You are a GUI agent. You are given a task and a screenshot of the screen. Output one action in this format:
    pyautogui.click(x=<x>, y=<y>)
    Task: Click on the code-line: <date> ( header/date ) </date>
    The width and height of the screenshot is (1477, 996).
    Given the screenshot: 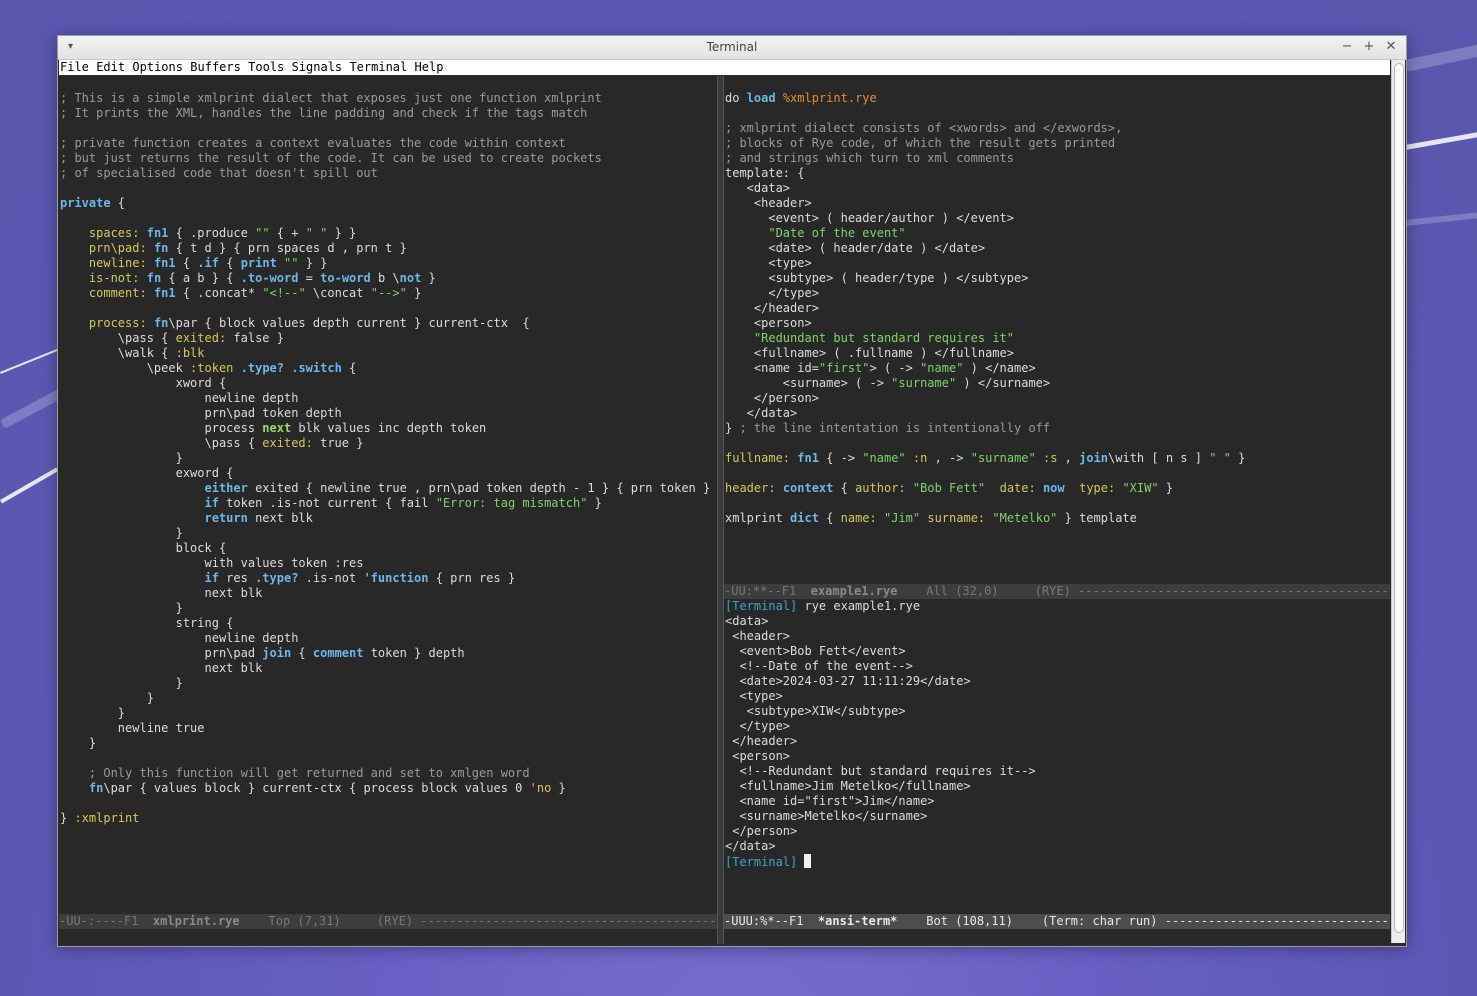 What is the action you would take?
    pyautogui.click(x=1057, y=248)
    